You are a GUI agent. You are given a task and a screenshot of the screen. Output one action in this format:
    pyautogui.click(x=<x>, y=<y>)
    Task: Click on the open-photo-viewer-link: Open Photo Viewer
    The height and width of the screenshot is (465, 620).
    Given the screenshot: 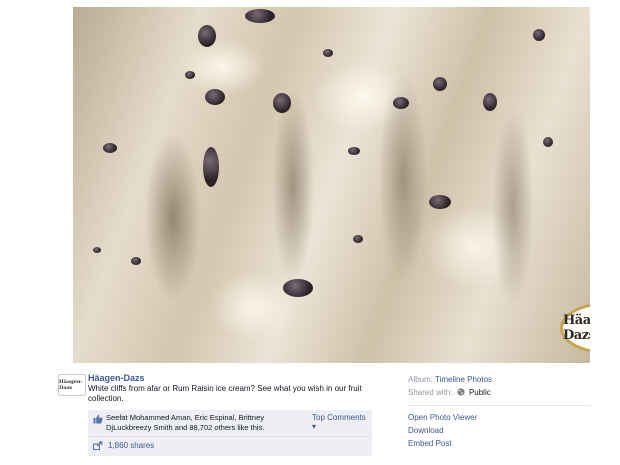 What is the action you would take?
    pyautogui.click(x=442, y=417)
    